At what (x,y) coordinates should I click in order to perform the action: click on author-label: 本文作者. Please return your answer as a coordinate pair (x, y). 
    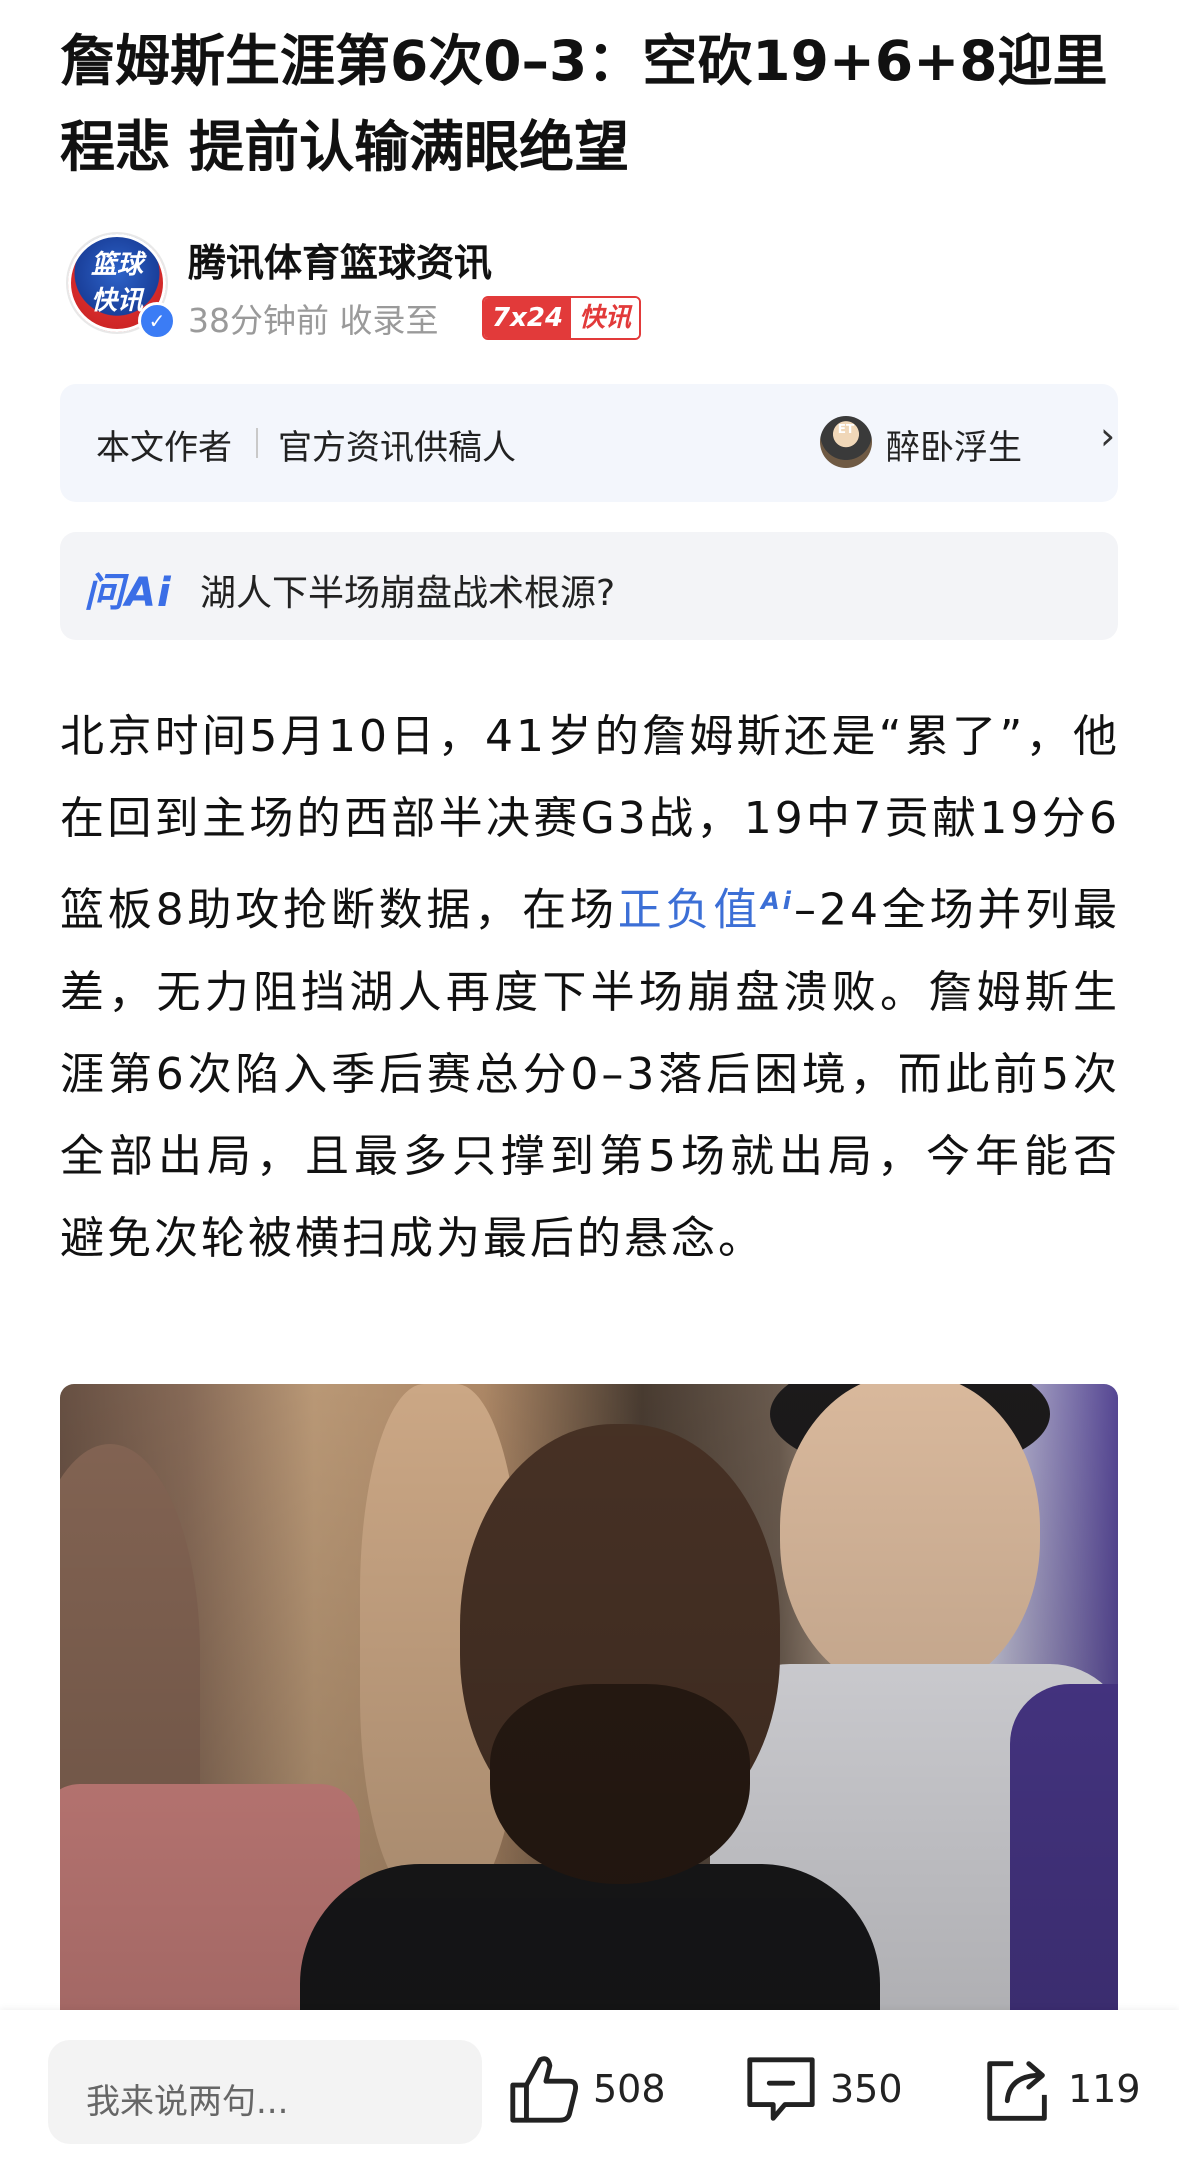
    Looking at the image, I should click on (164, 448).